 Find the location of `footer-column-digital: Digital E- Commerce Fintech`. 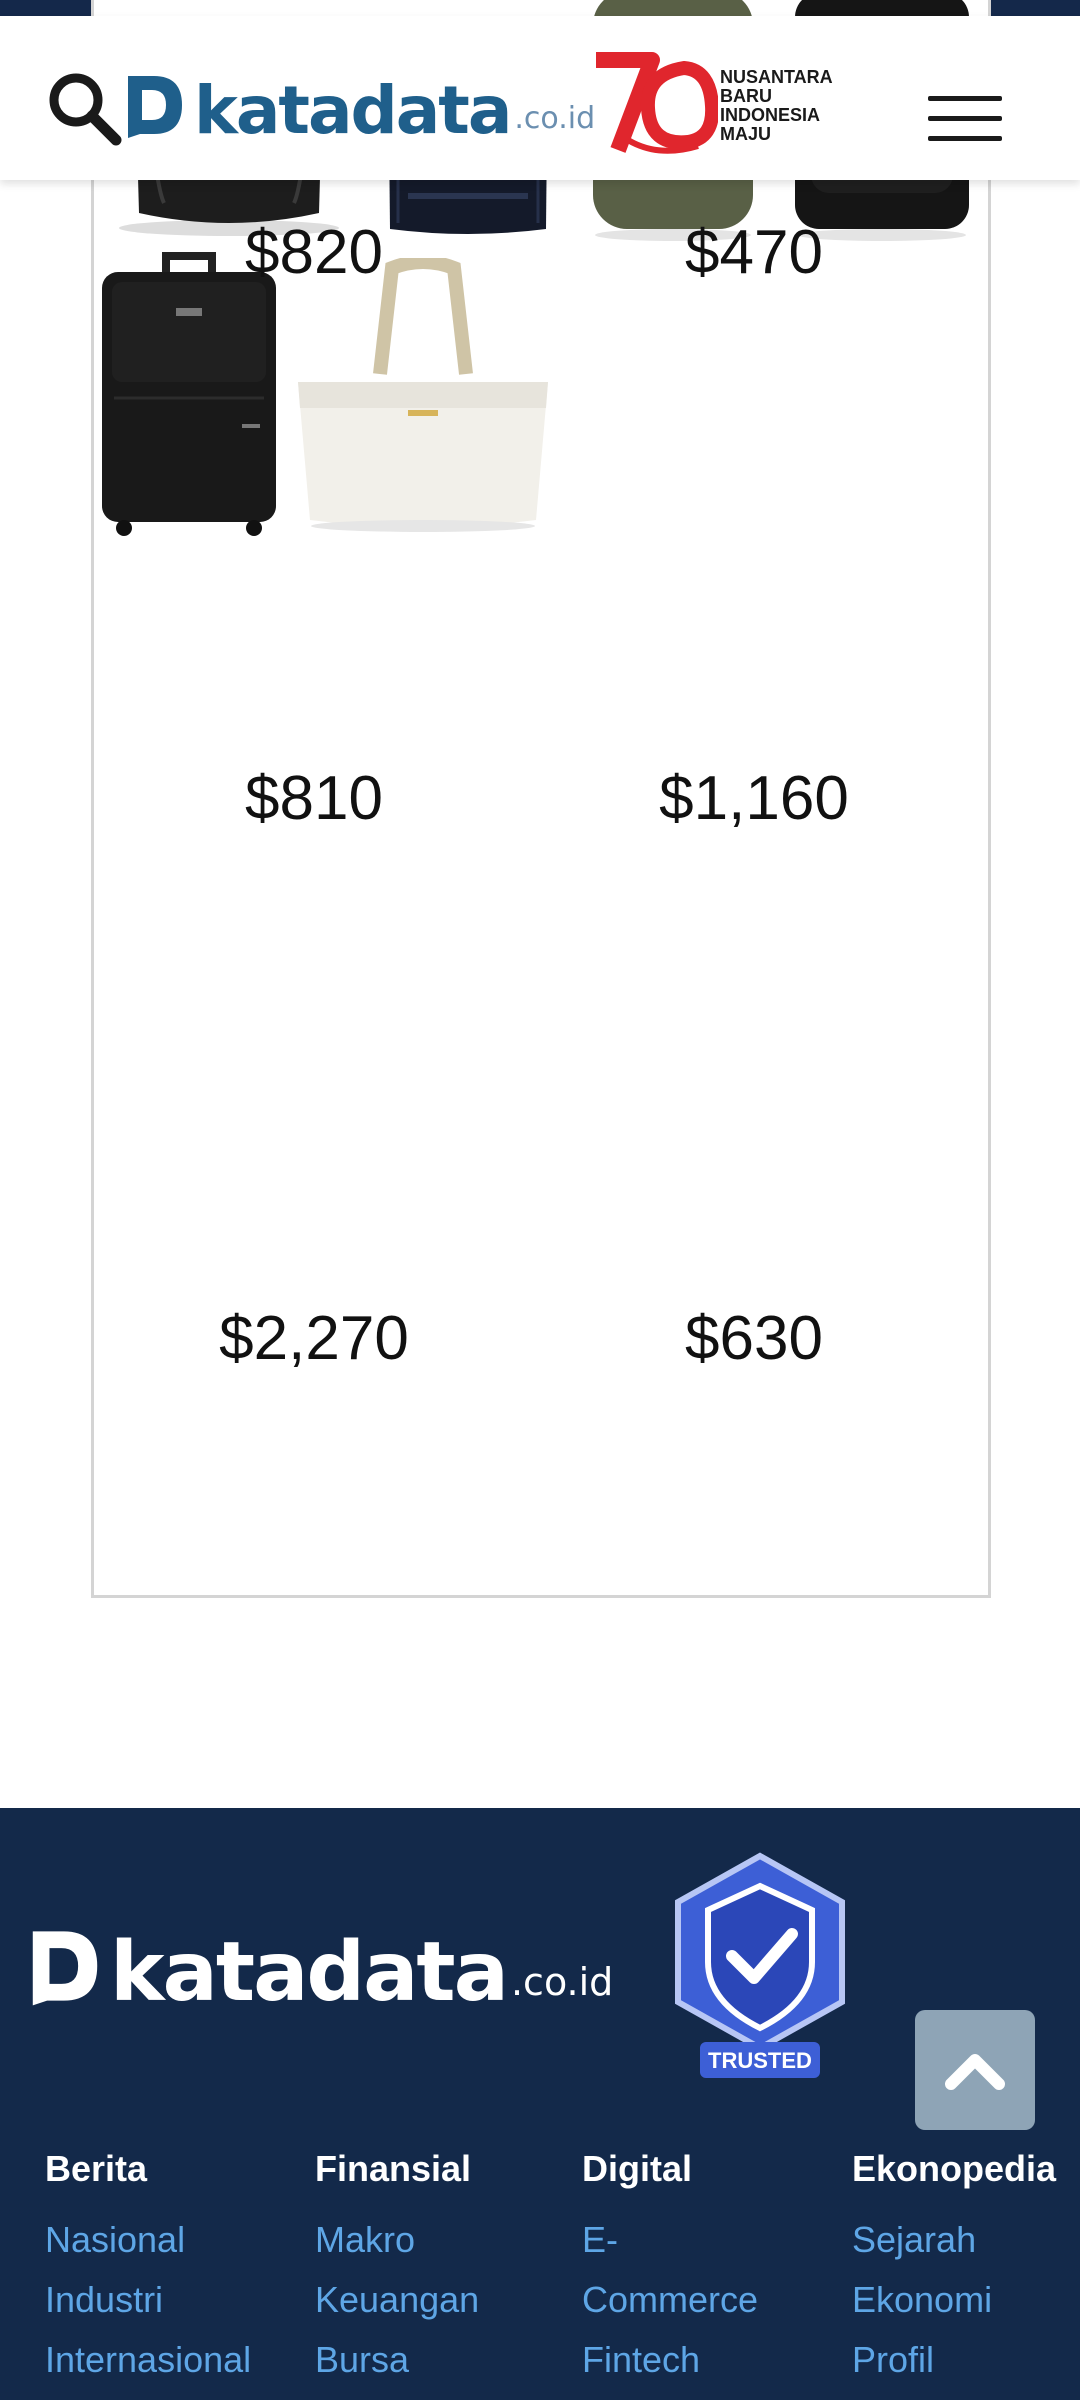

footer-column-digital: Digital E- Commerce Fintech is located at coordinates (670, 2269).